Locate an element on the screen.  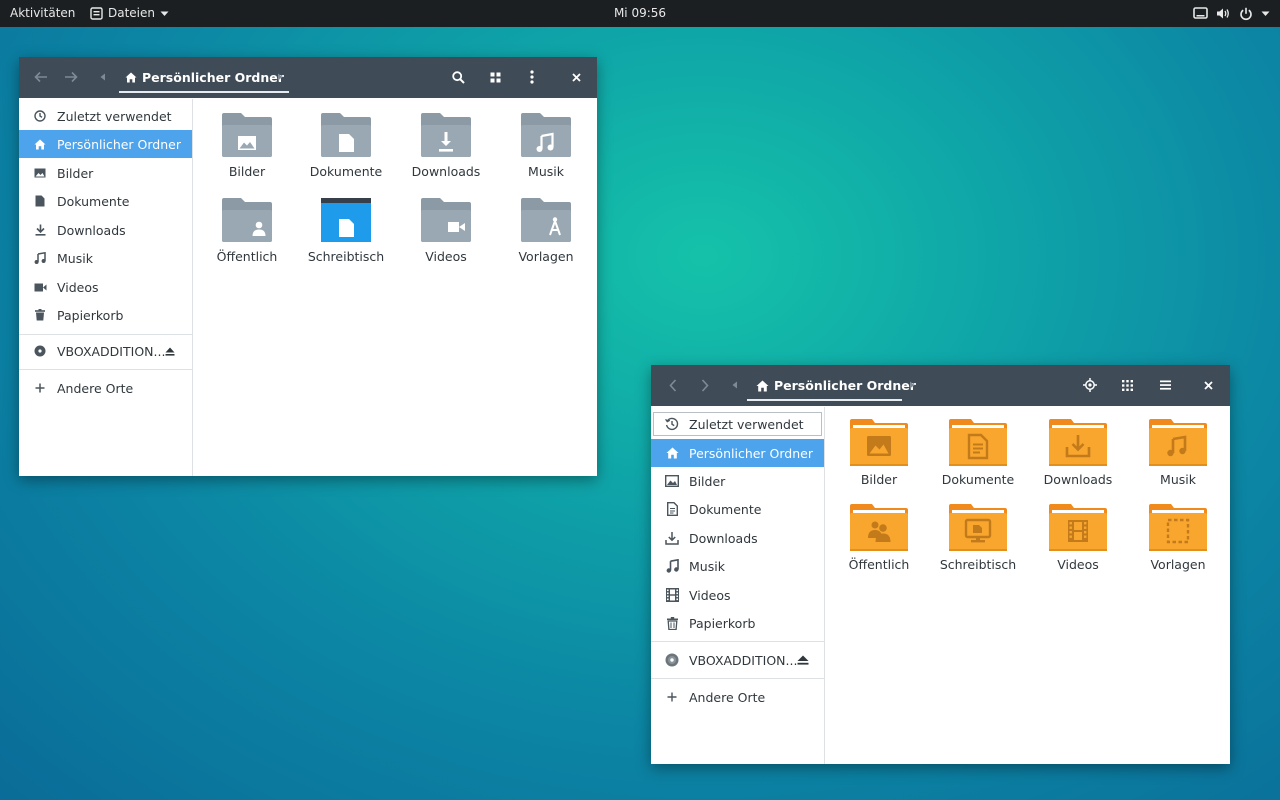
sidebar-item-label: Dokumente is located at coordinates (725, 509).